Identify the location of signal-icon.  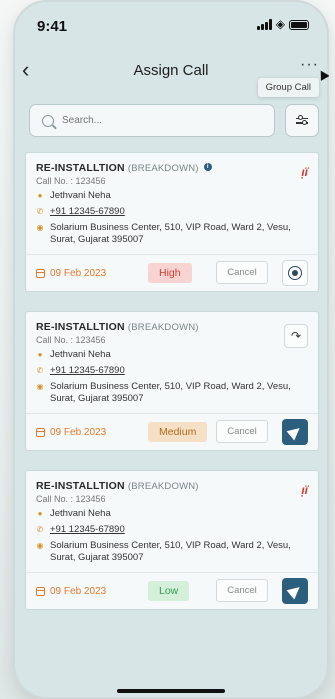
(264, 24).